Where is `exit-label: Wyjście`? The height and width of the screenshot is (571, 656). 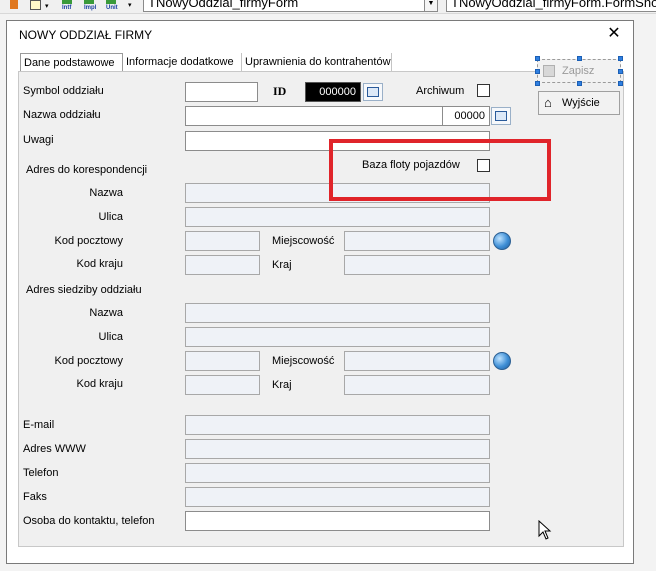 exit-label: Wyjście is located at coordinates (581, 103).